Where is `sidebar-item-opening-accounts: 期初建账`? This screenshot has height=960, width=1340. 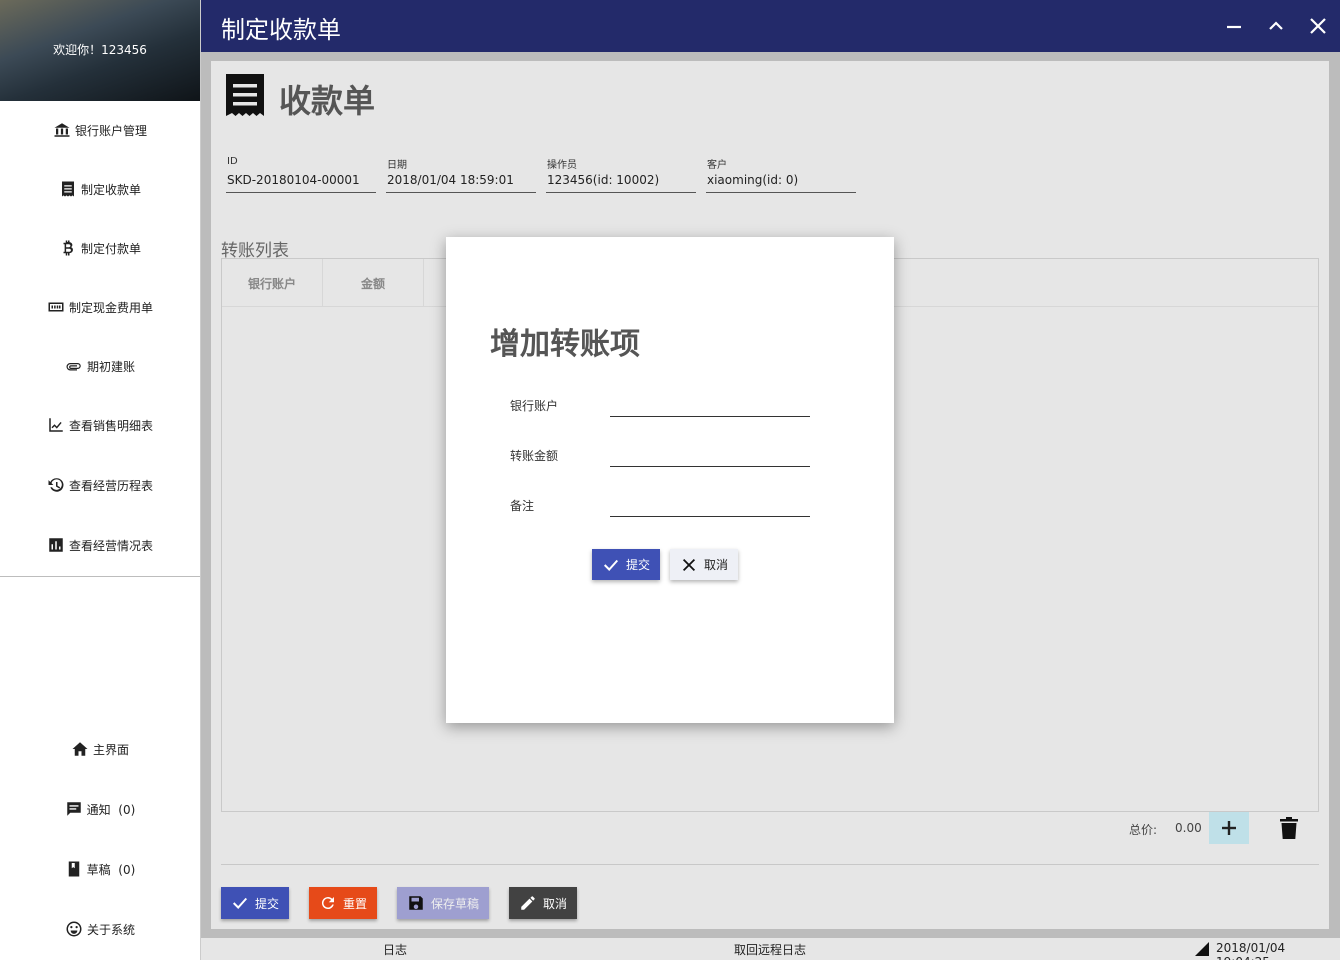 sidebar-item-opening-accounts: 期初建账 is located at coordinates (100, 366).